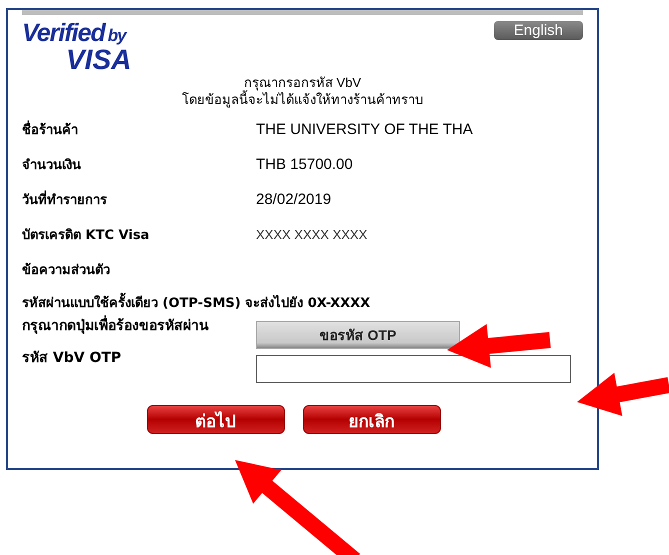 This screenshot has height=555, width=669. What do you see at coordinates (413, 369) in the screenshot?
I see `otp-input-field` at bounding box center [413, 369].